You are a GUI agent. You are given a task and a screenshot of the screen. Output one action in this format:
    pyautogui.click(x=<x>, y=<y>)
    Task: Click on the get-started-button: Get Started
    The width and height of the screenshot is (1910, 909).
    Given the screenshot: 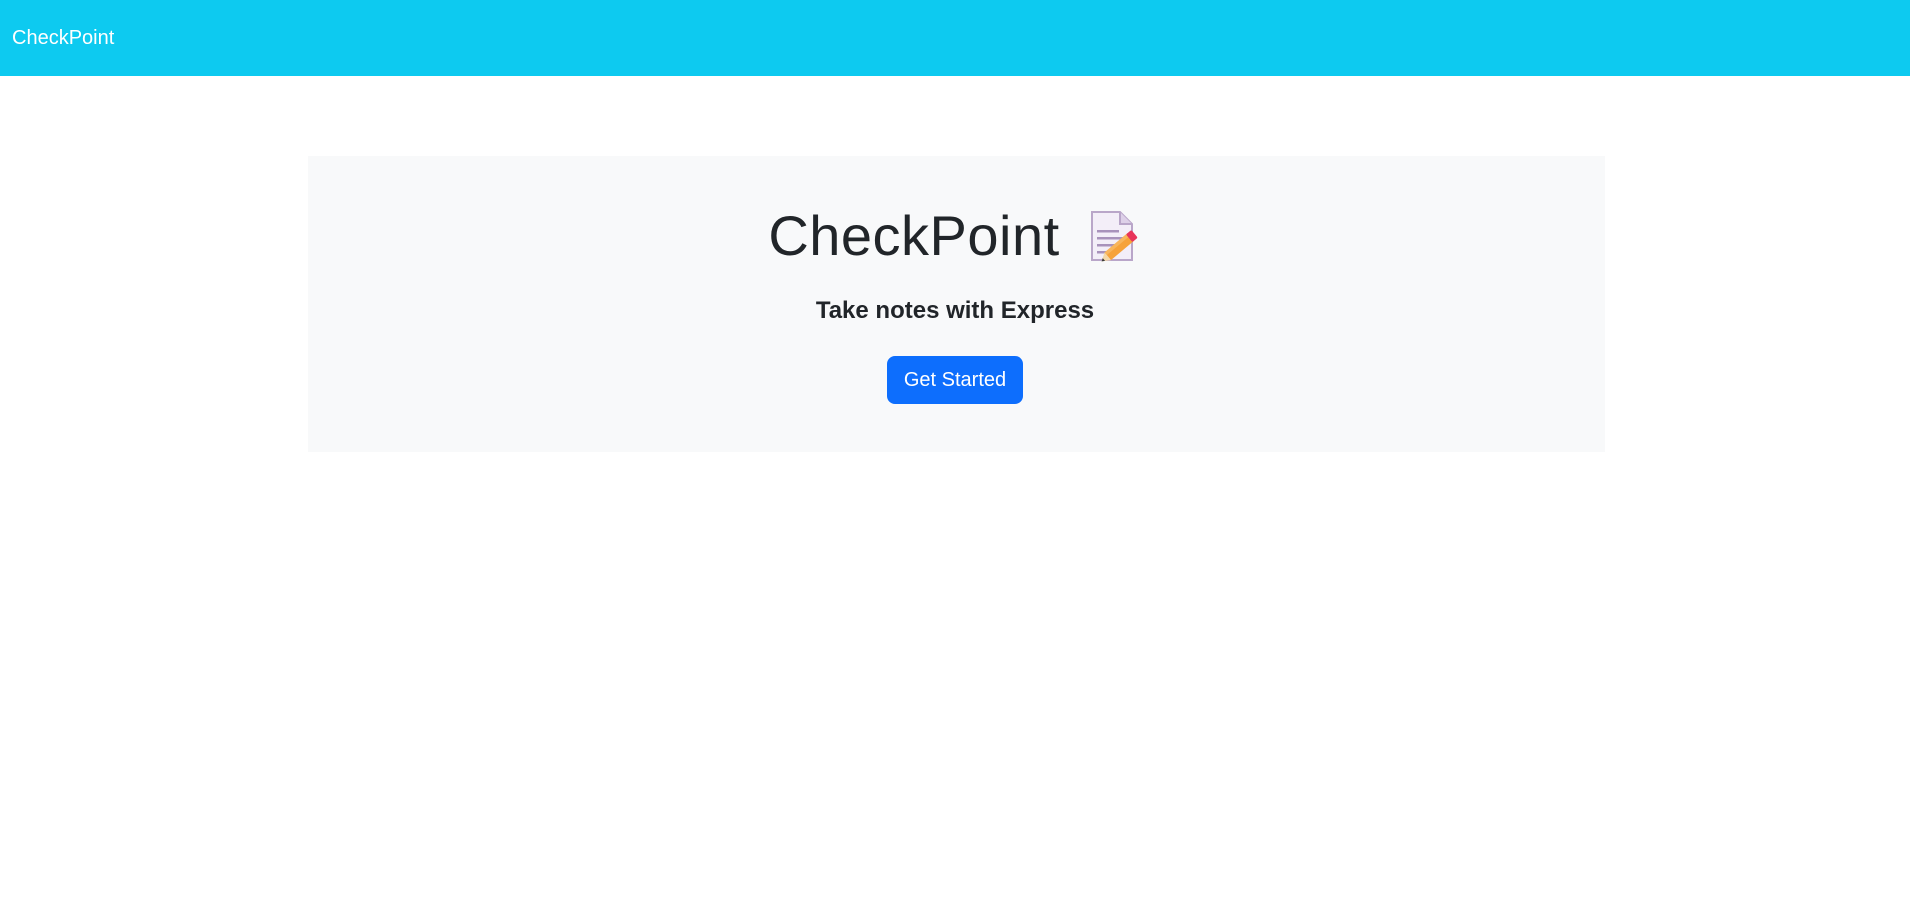 What is the action you would take?
    pyautogui.click(x=955, y=380)
    